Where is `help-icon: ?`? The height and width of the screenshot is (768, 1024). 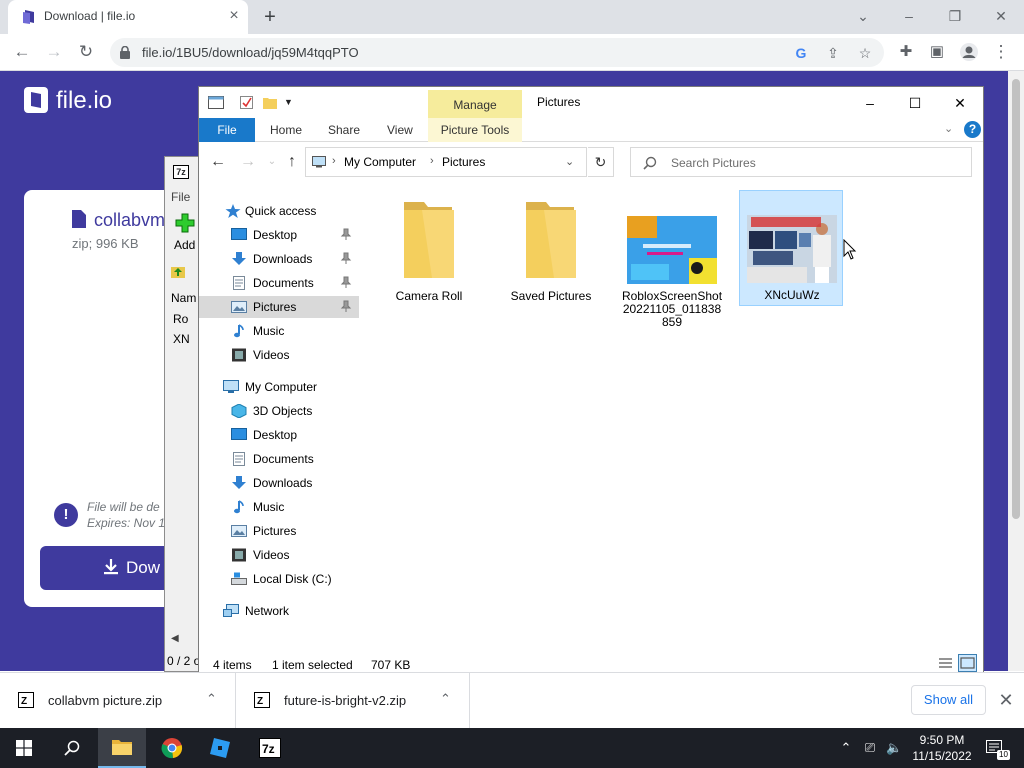 help-icon: ? is located at coordinates (972, 129).